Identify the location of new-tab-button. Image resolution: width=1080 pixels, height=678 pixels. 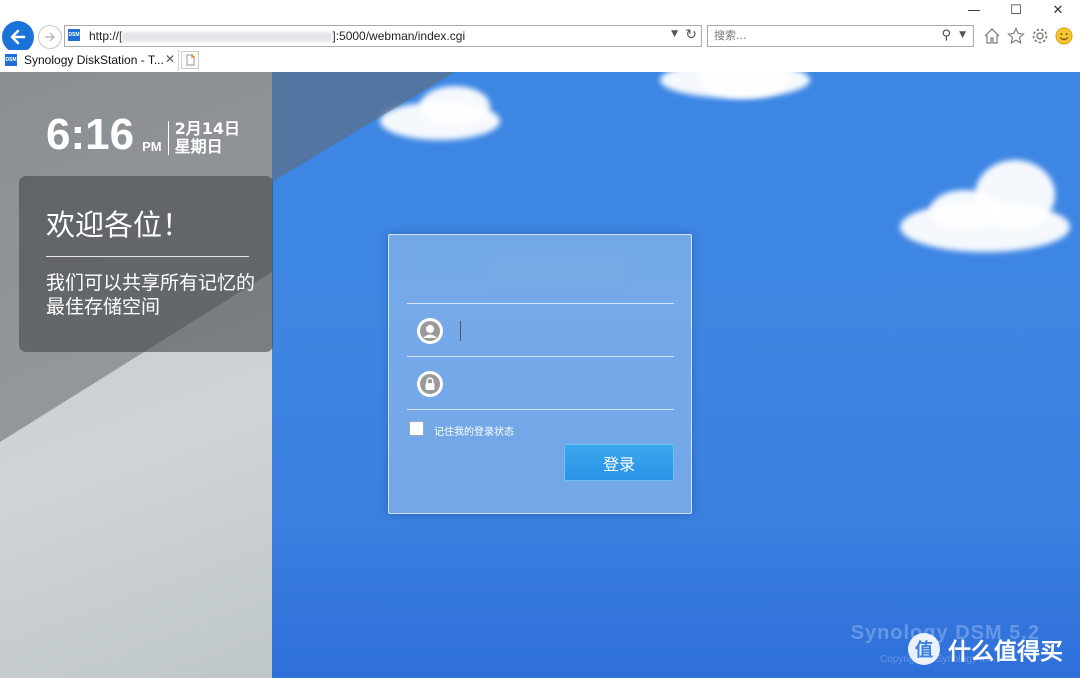
(190, 60).